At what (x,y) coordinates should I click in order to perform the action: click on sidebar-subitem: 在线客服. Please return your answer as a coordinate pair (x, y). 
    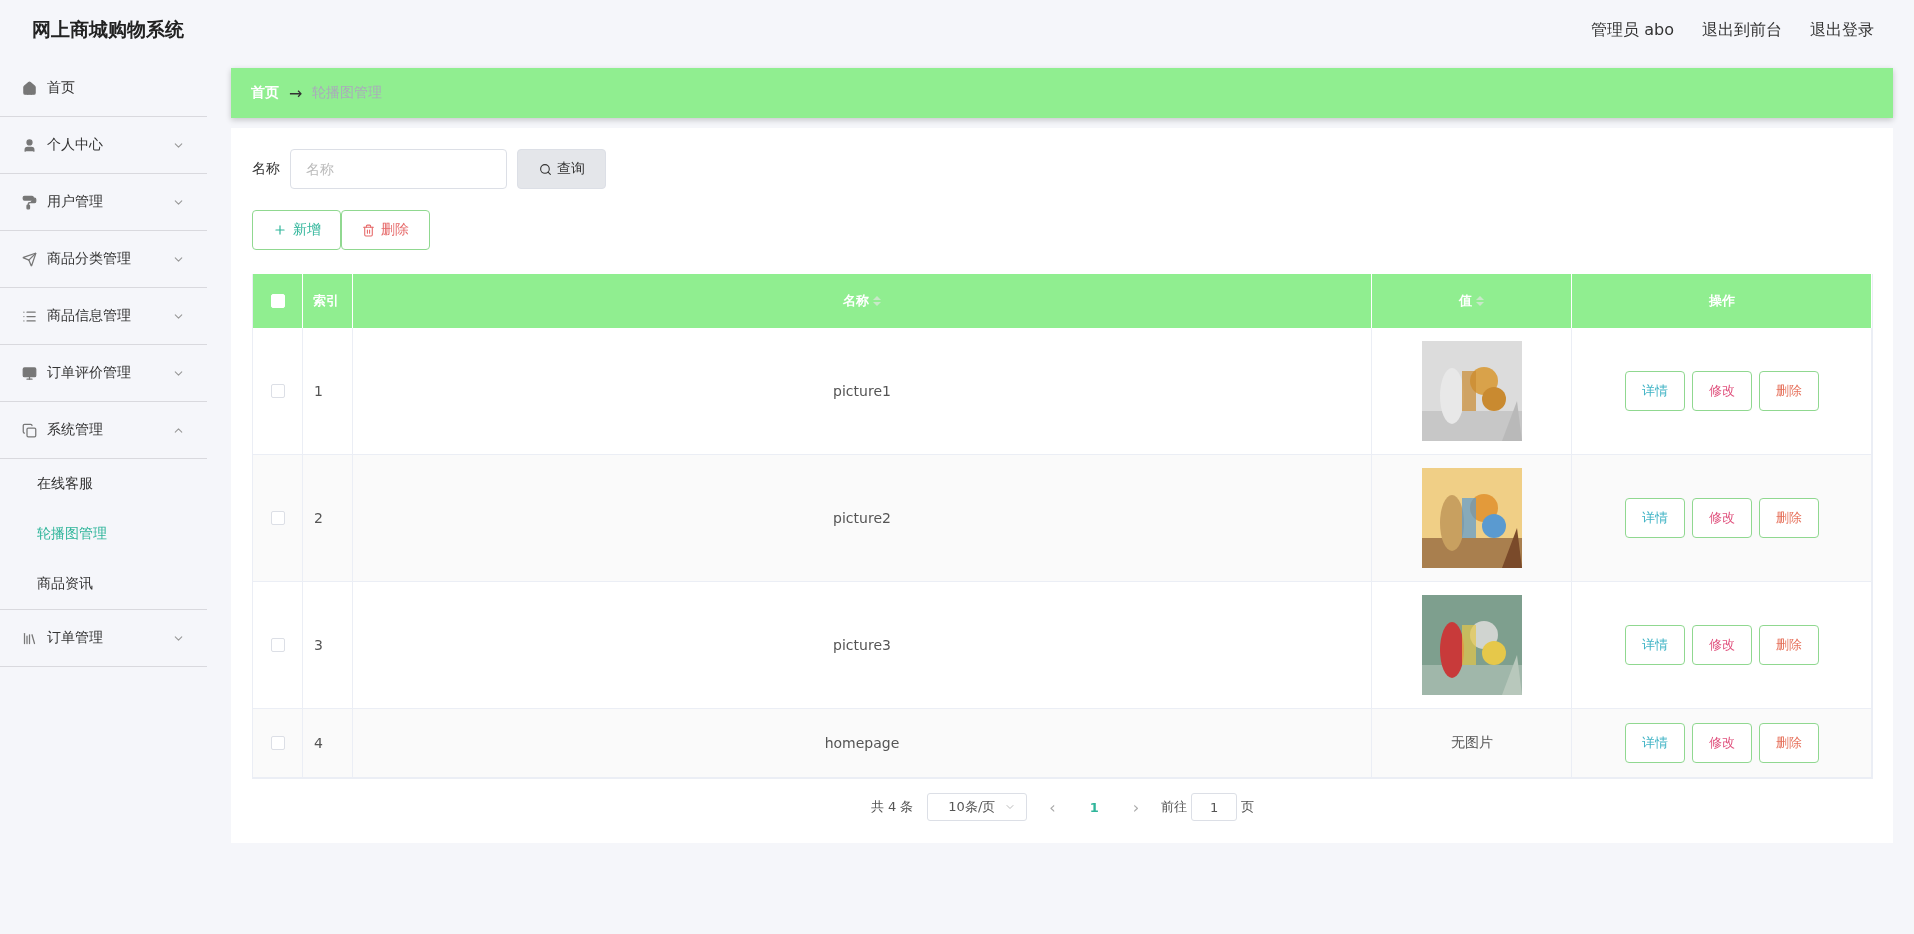
    Looking at the image, I should click on (103, 484).